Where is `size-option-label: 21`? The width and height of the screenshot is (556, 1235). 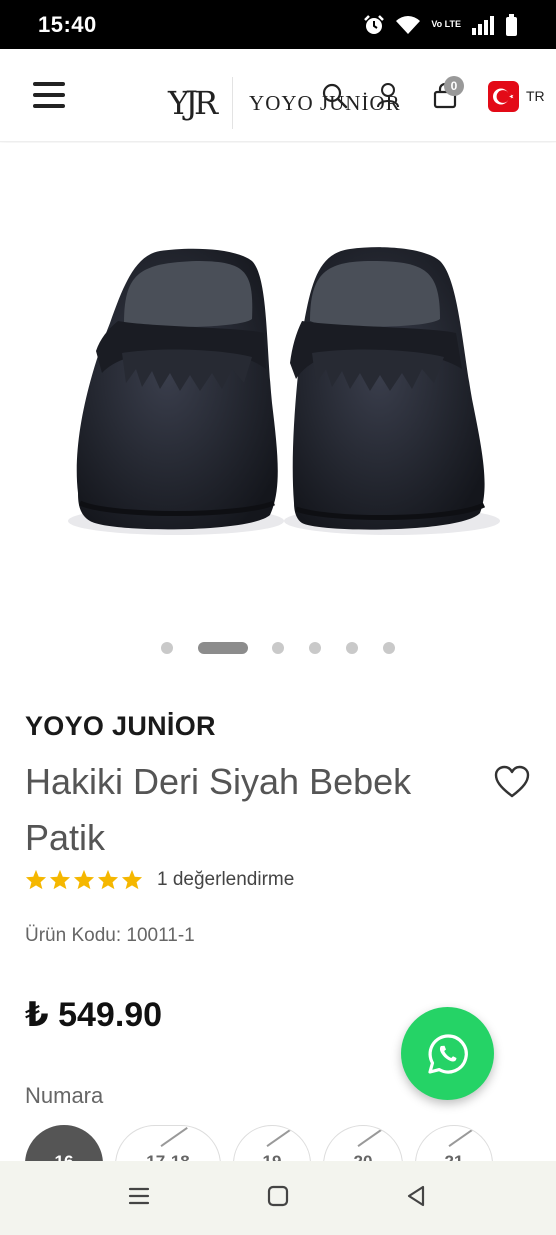
size-option-label: 21 is located at coordinates (454, 1156).